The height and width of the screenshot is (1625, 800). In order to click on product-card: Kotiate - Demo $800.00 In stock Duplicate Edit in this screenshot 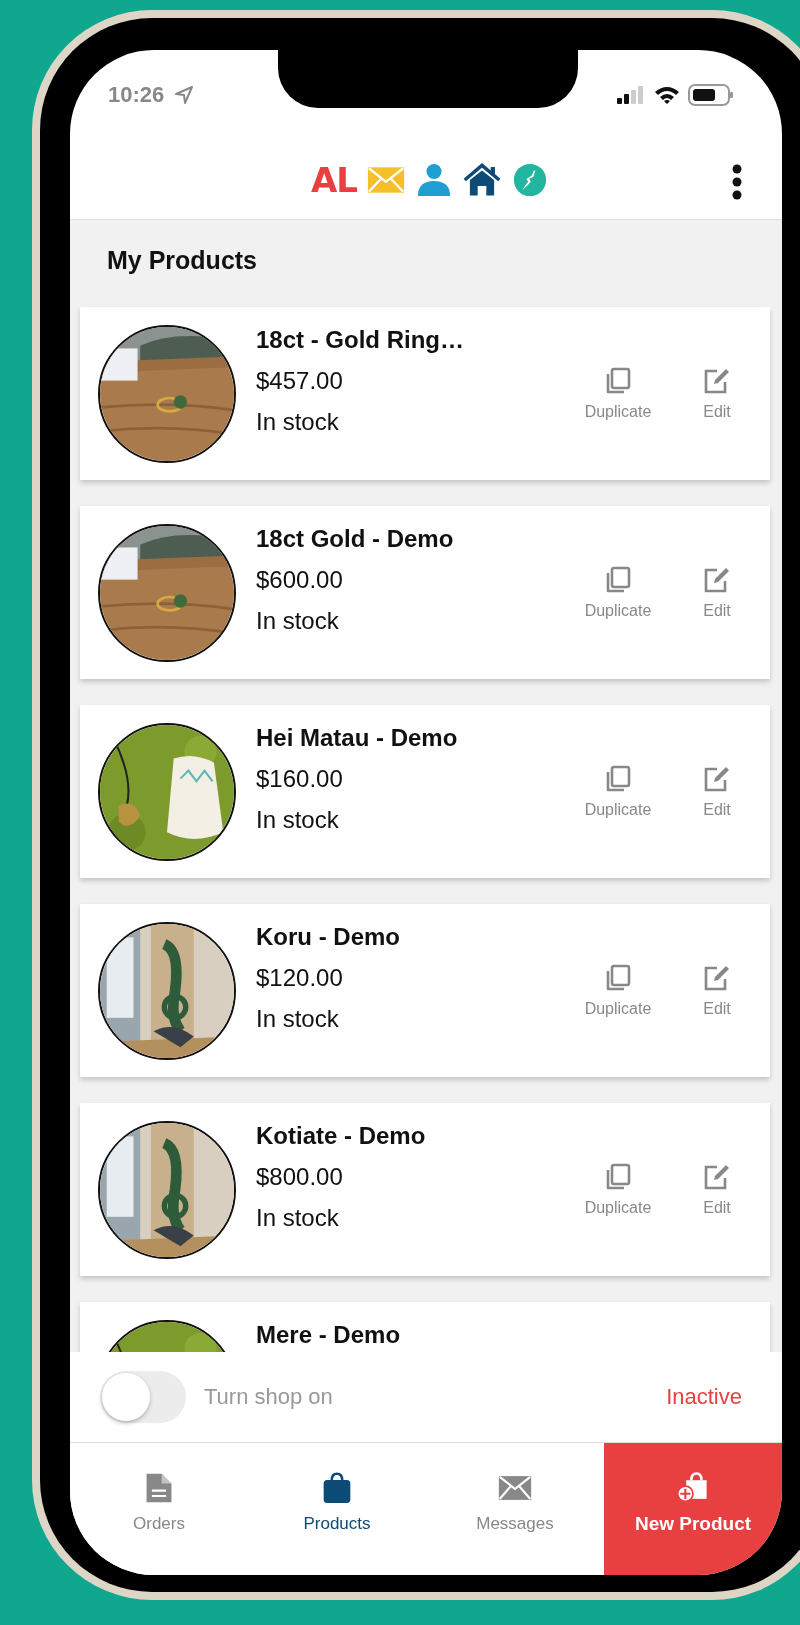, I will do `click(425, 1189)`.